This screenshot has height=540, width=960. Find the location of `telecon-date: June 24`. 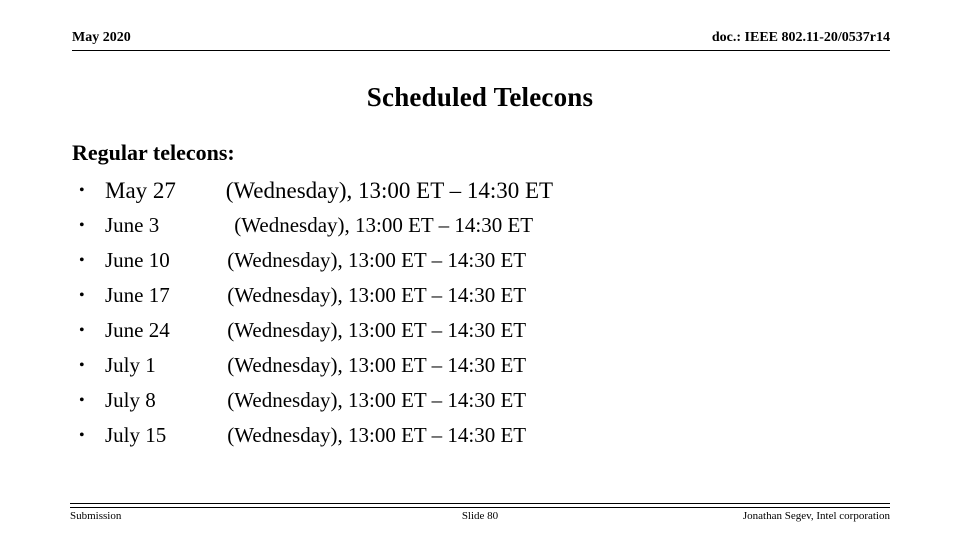

telecon-date: June 24 is located at coordinates (137, 330).